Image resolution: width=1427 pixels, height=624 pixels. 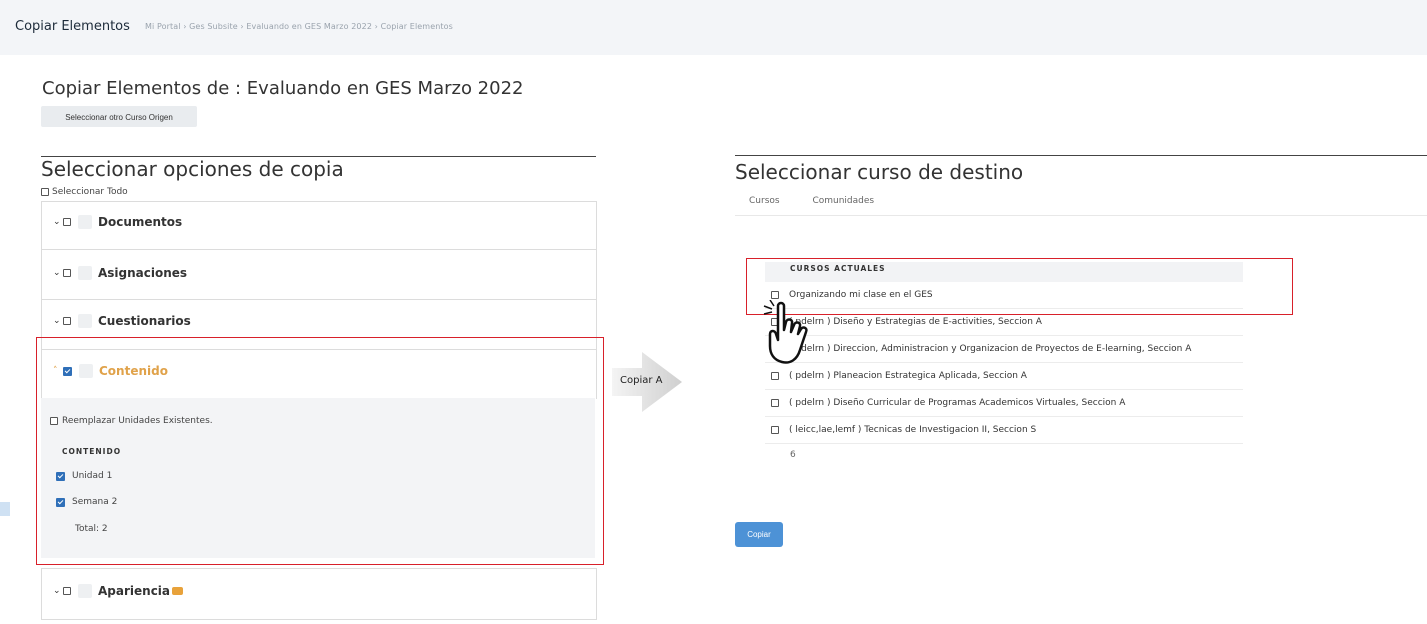 What do you see at coordinates (67, 273) in the screenshot?
I see `asignaciones-checkbox` at bounding box center [67, 273].